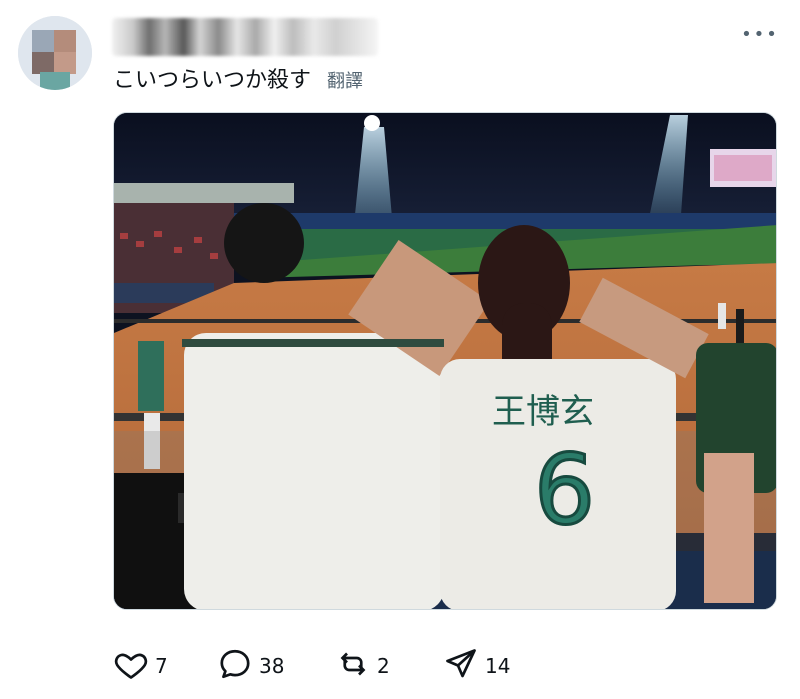  I want to click on username-blurred, so click(245, 37).